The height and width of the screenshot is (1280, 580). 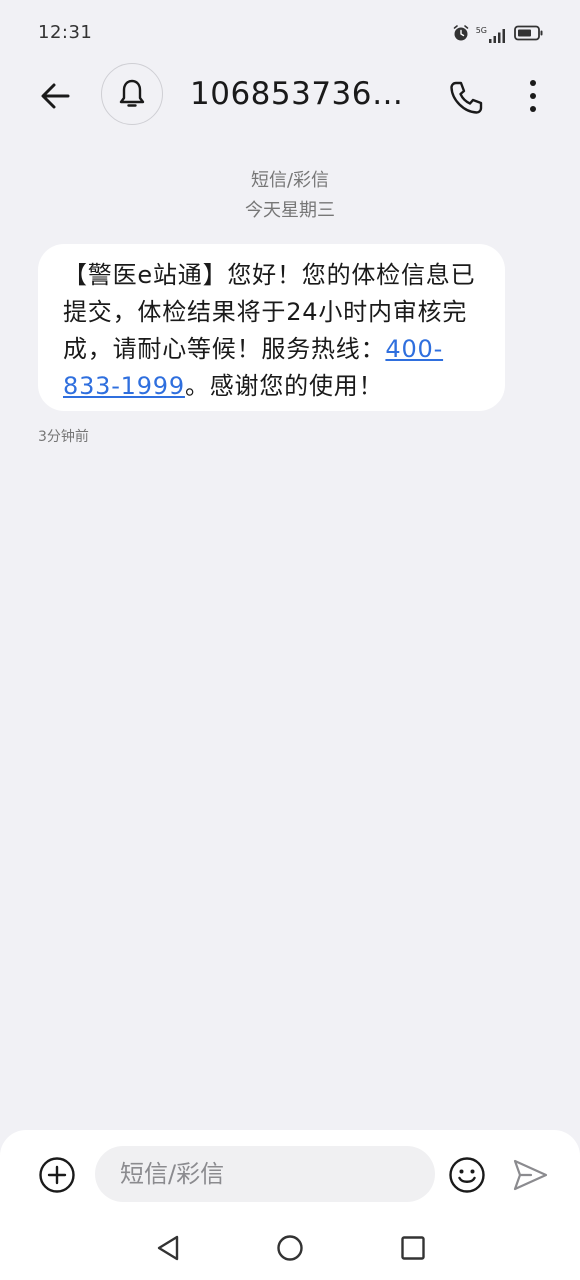 I want to click on more-options-button, so click(x=533, y=96).